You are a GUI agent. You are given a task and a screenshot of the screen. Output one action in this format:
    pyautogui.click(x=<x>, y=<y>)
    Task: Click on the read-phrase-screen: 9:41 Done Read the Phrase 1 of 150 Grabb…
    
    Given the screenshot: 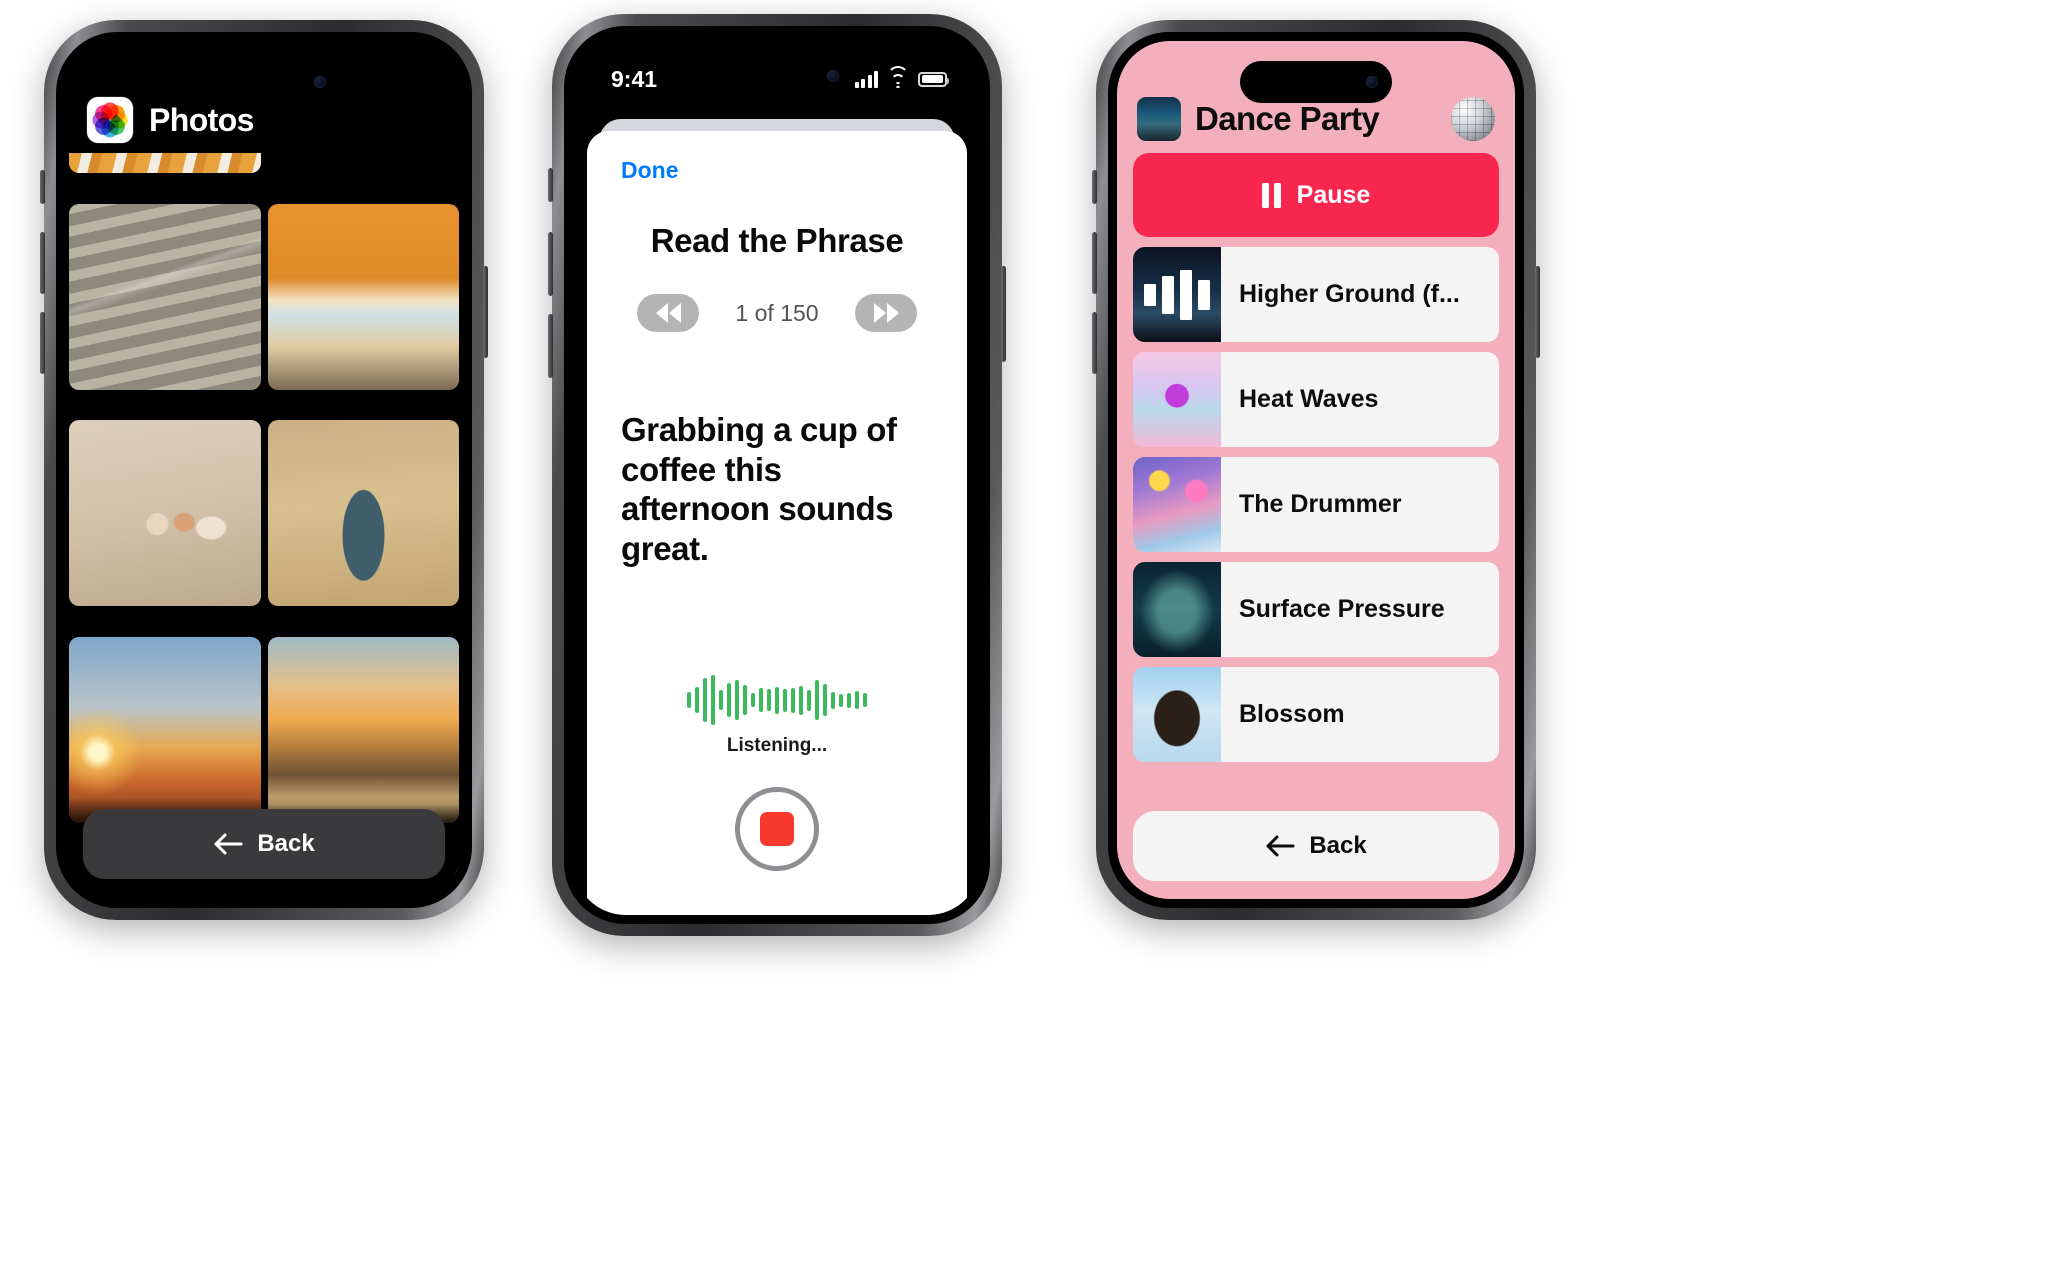 What is the action you would take?
    pyautogui.click(x=777, y=475)
    